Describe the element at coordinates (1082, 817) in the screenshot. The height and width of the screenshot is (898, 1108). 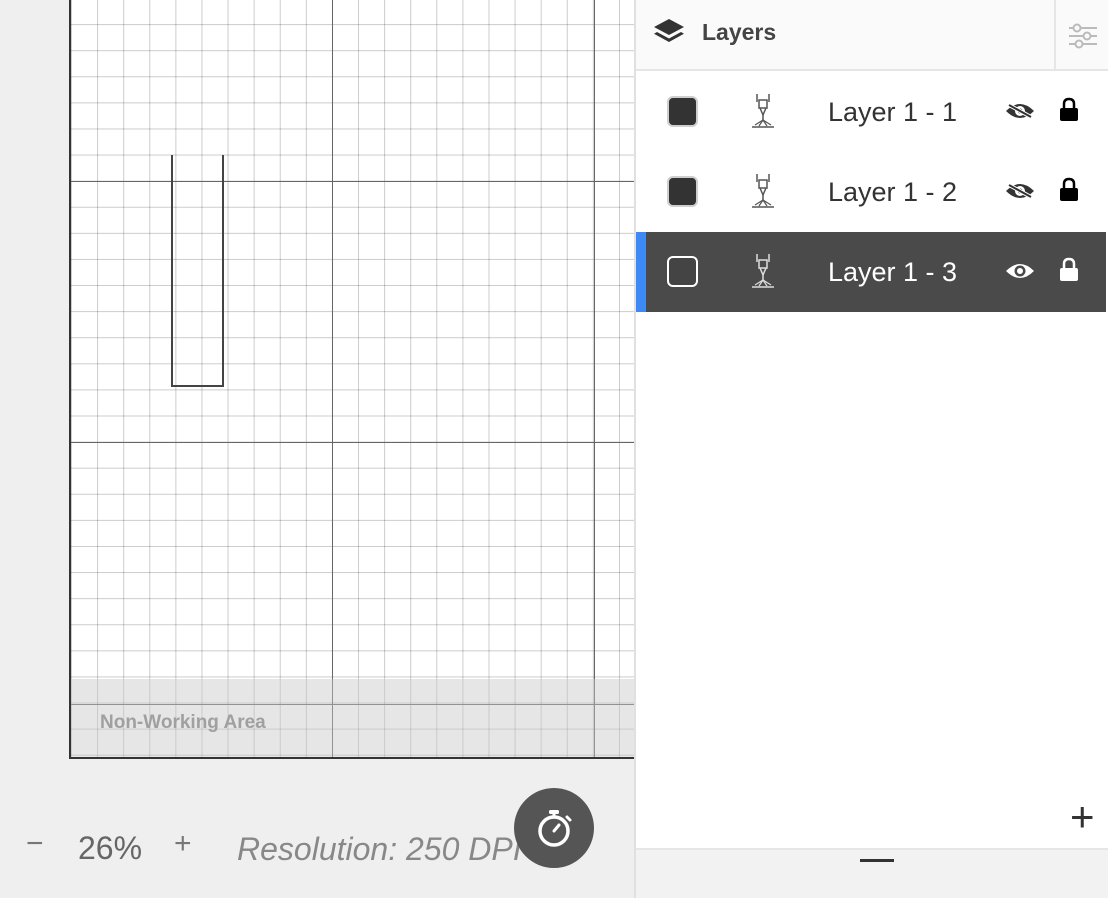
I see `add-layer-button: +` at that location.